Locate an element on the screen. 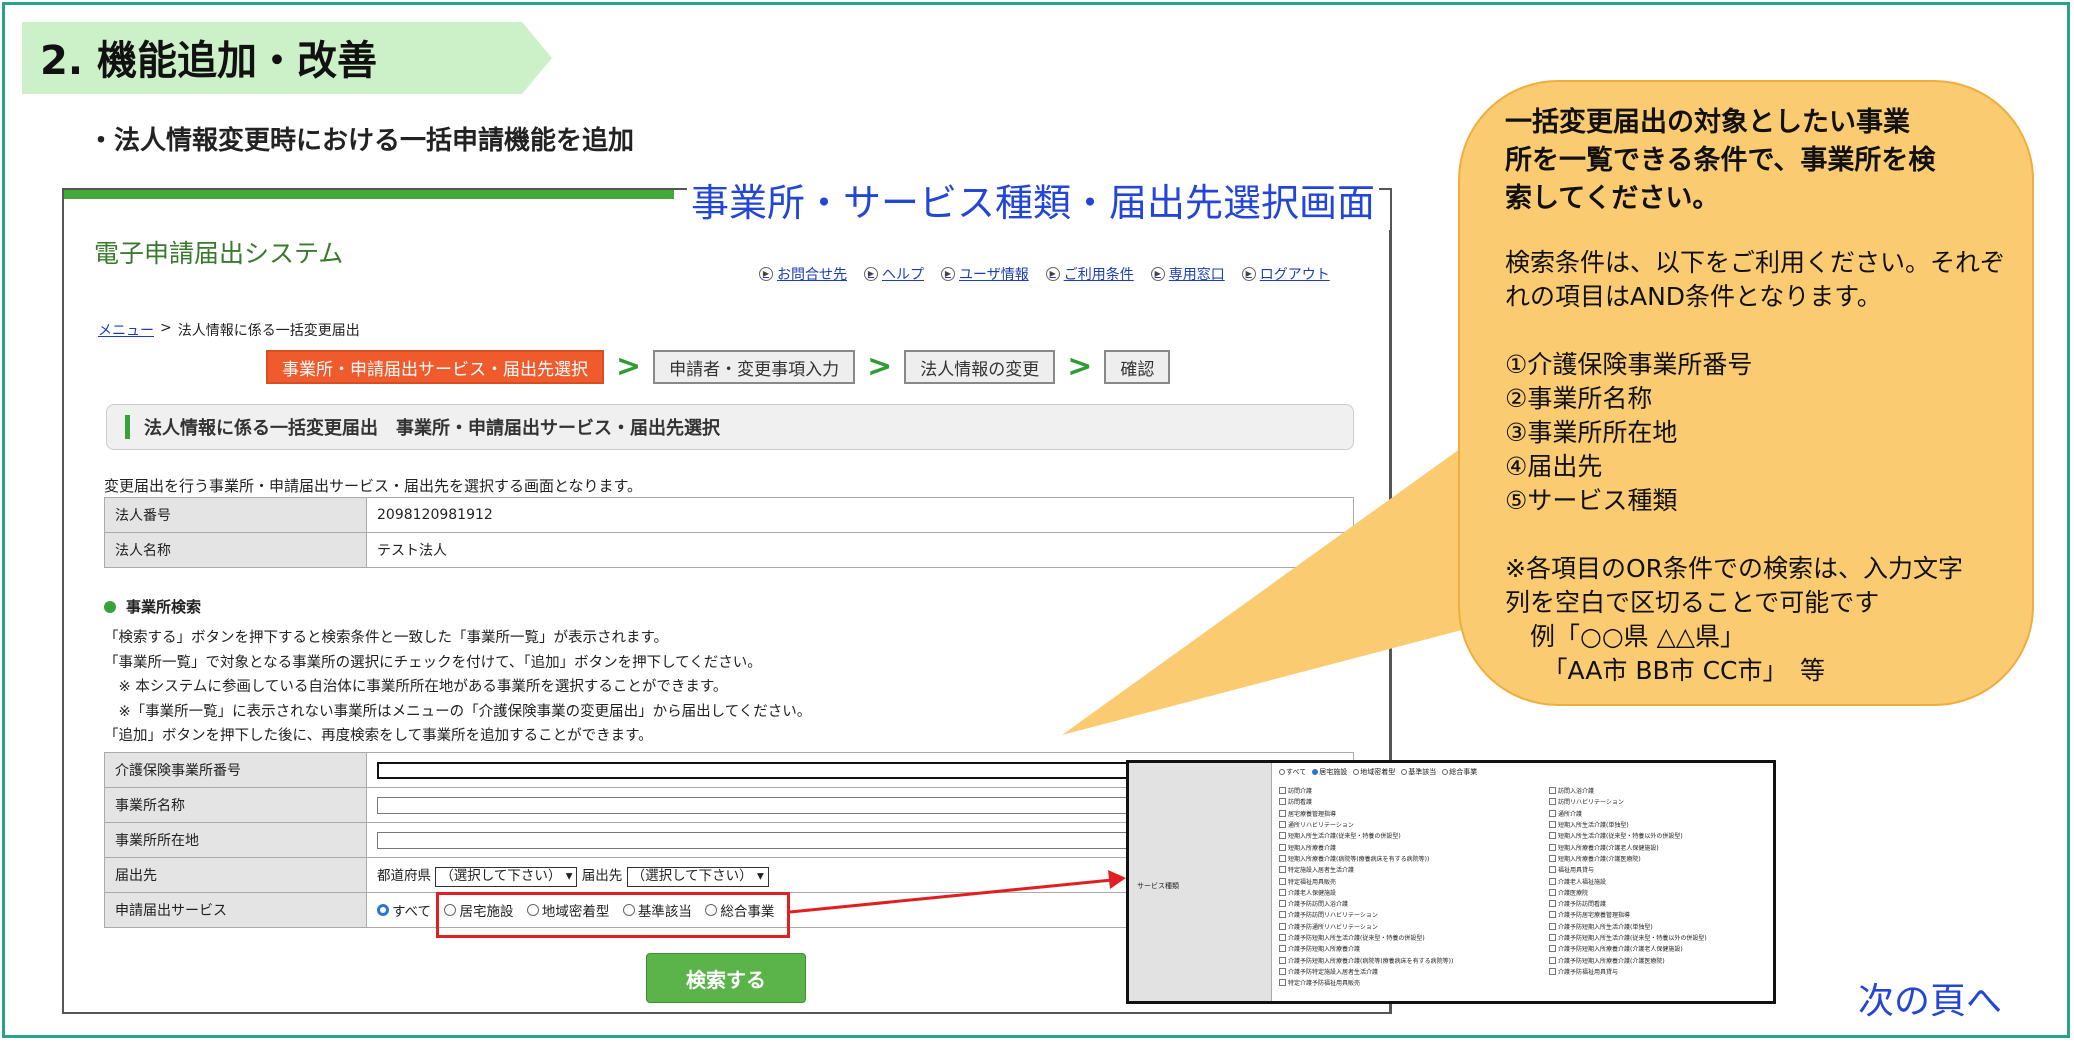 This screenshot has width=2074, height=1042. condition-item: ⑤サービス種類 is located at coordinates (1591, 500).